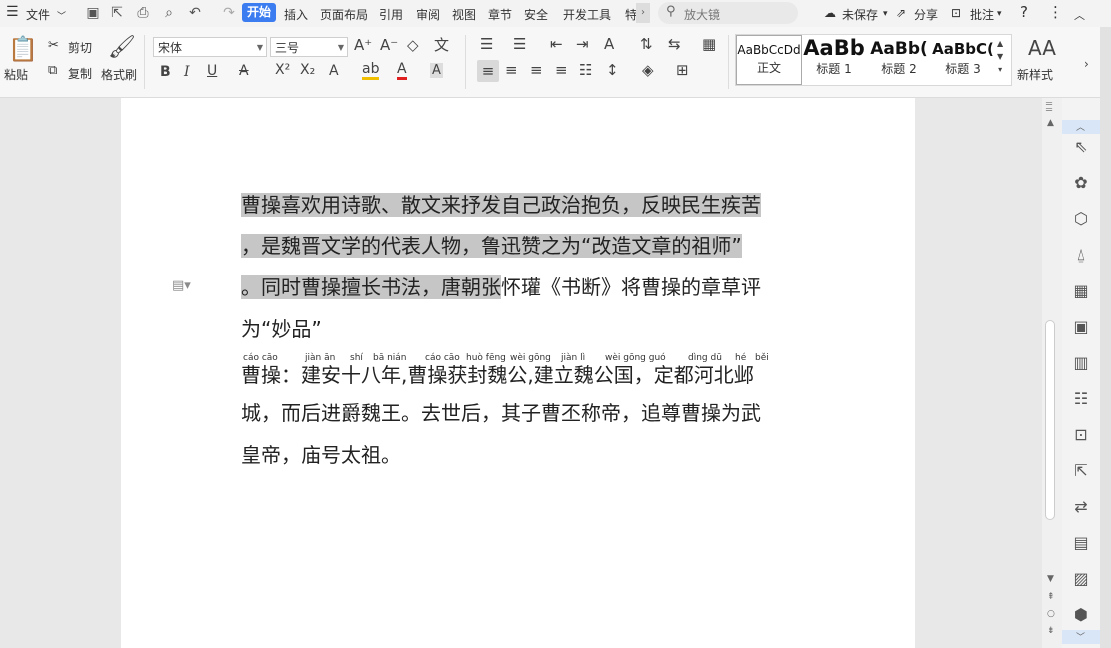 This screenshot has width=1111, height=648. I want to click on style-gallery-scroll-icon: ▲ ▼ ▾, so click(1000, 56).